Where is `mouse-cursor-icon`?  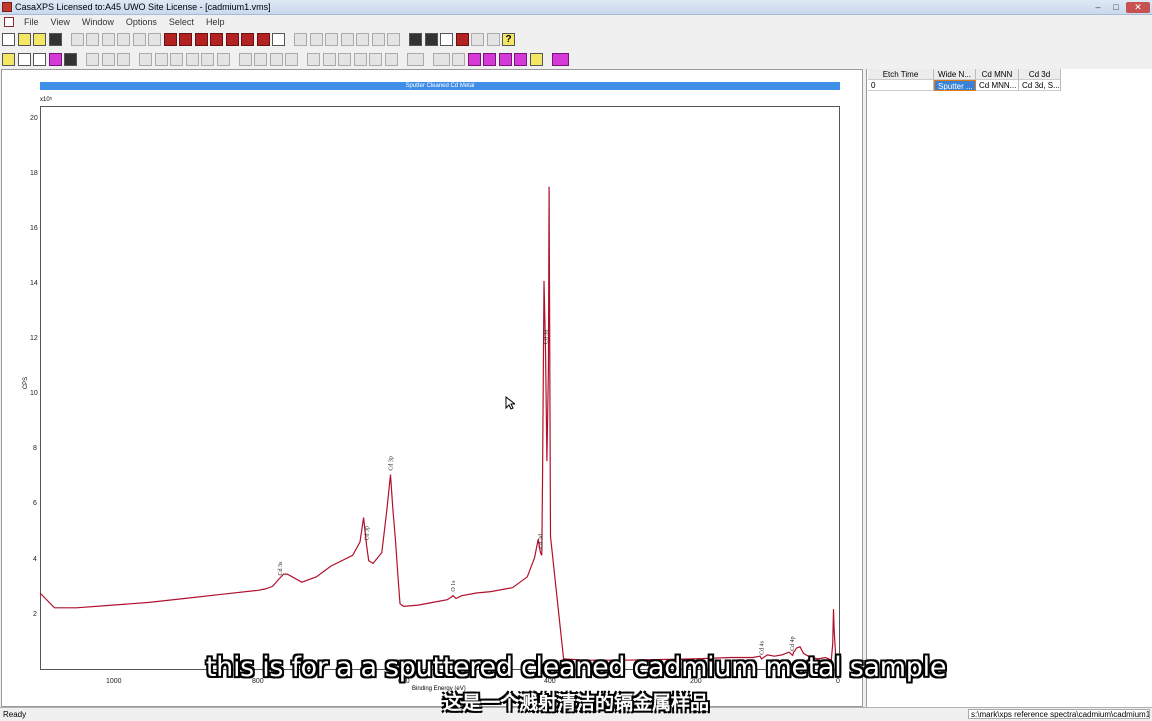 mouse-cursor-icon is located at coordinates (510, 403).